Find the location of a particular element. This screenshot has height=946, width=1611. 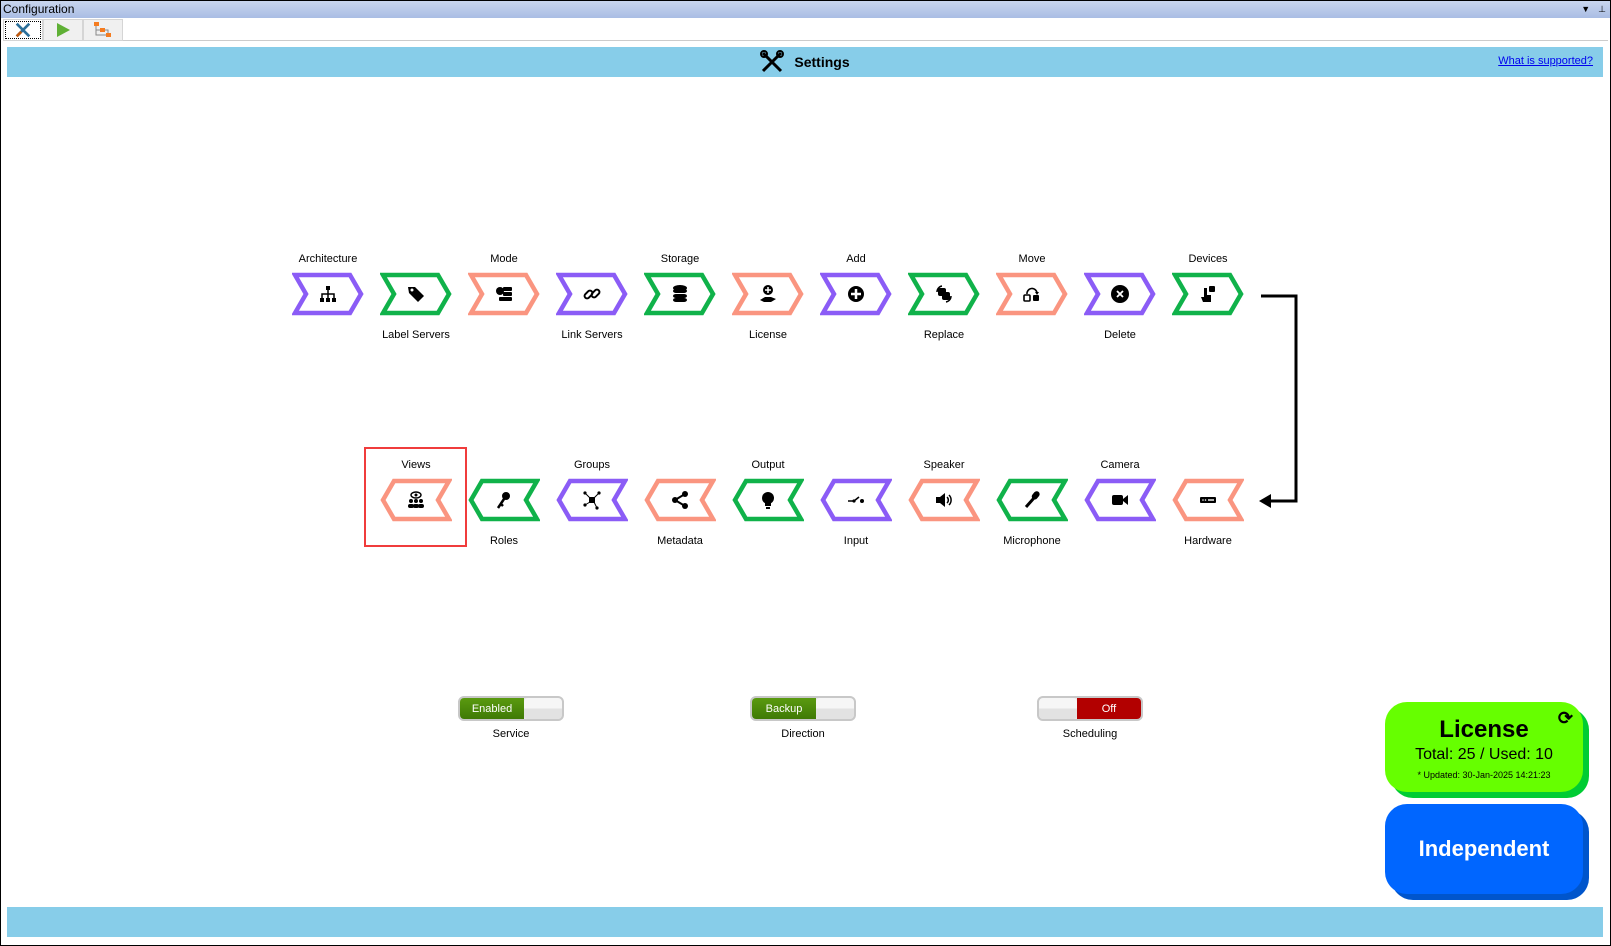

step-roles is located at coordinates (504, 500).